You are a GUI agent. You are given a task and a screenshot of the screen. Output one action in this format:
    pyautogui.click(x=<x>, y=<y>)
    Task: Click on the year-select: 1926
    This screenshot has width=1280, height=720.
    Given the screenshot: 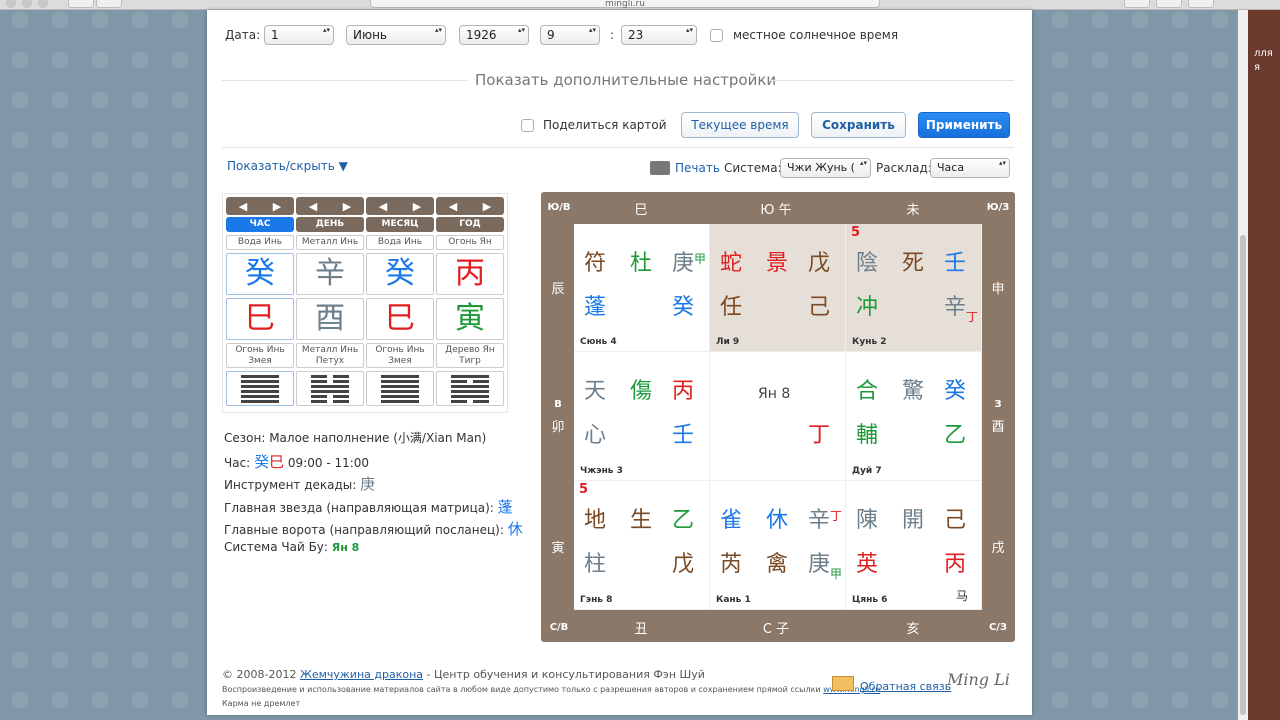 What is the action you would take?
    pyautogui.click(x=494, y=35)
    